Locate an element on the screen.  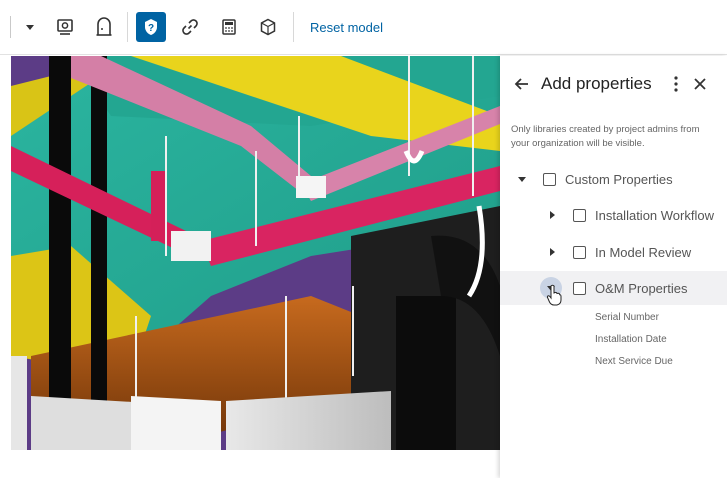
tree-row-custom-properties: Custom Properties is located at coordinates (613, 179).